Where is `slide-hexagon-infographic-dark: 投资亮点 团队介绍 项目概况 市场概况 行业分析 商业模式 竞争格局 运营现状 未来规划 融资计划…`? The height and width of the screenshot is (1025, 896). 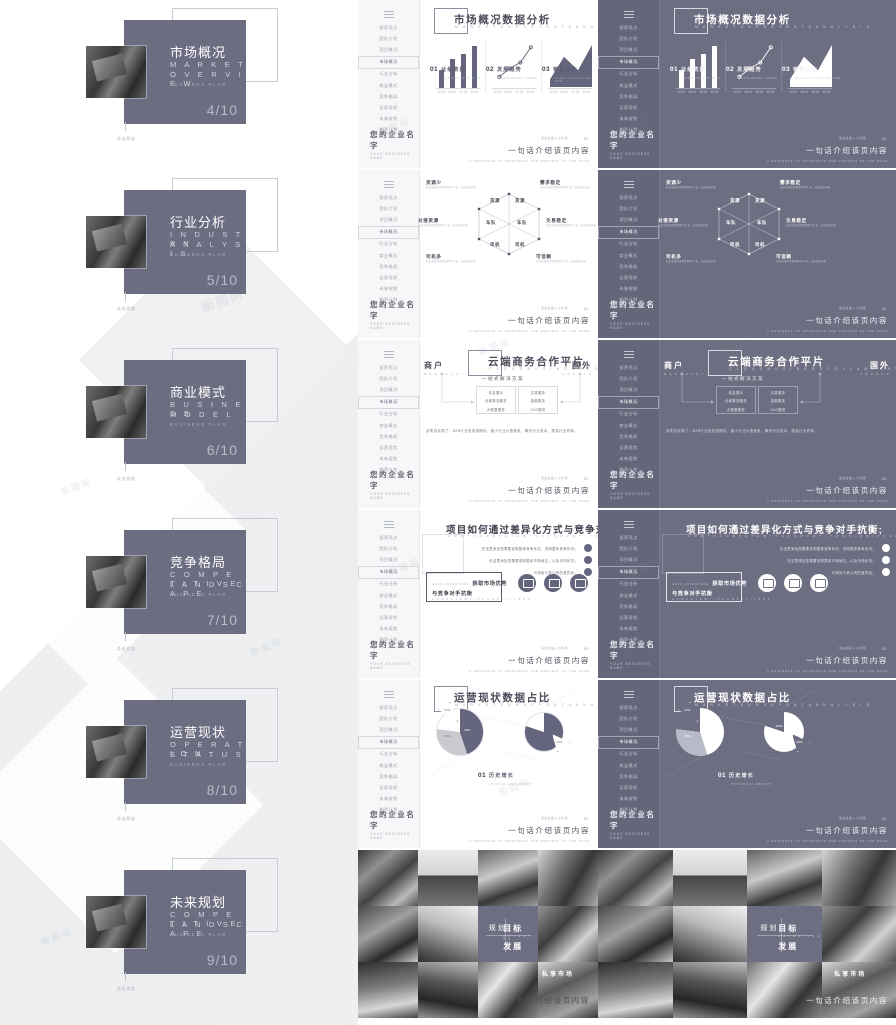 slide-hexagon-infographic-dark: 投资亮点 团队介绍 项目概况 市场概况 行业分析 商业模式 竞争格局 运营现状 未来规划 融资计划… is located at coordinates (747, 254).